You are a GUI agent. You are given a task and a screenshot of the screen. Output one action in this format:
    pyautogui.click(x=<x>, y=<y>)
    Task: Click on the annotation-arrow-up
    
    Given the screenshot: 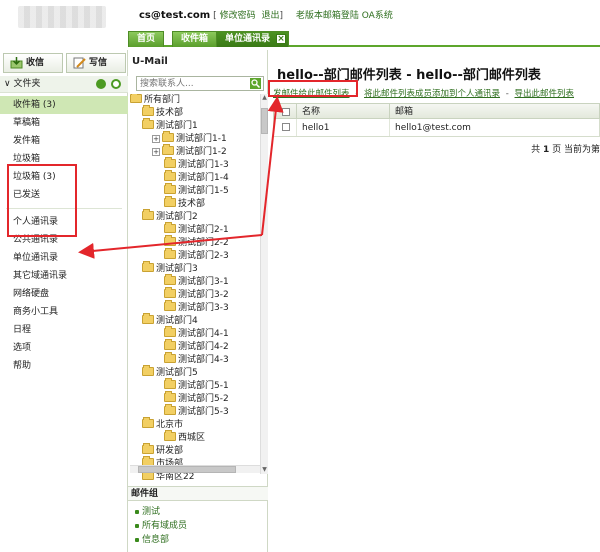 What is the action you would take?
    pyautogui.click(x=272, y=166)
    